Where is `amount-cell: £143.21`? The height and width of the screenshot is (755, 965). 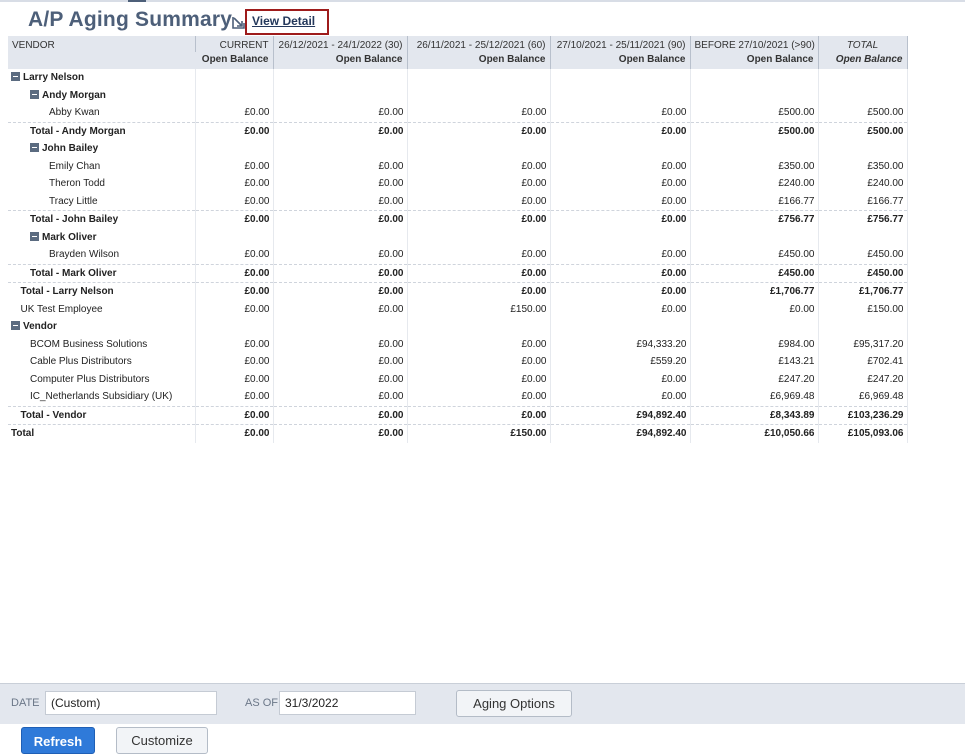
amount-cell: £143.21 is located at coordinates (754, 362).